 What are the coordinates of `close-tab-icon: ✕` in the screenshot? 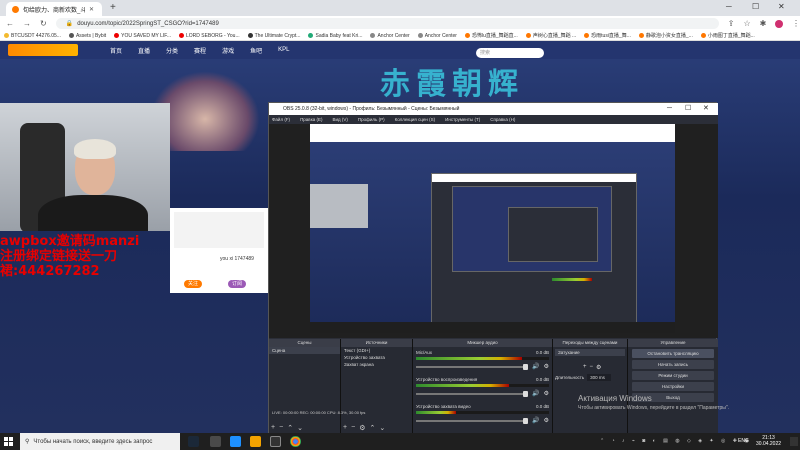 It's located at (91, 9).